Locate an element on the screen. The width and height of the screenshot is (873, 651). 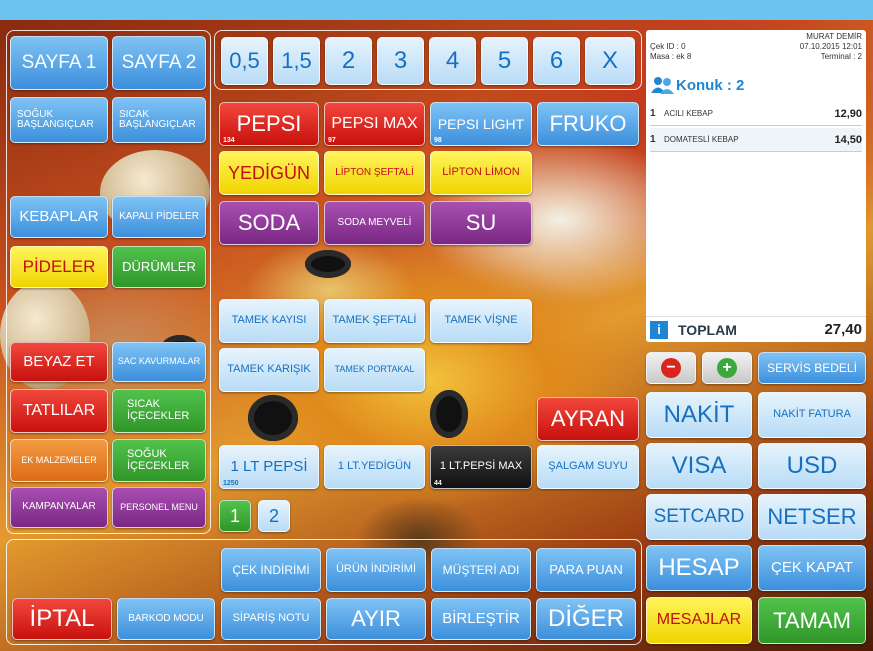
category-button: SICAK BAŞLANGIÇLAR is located at coordinates (159, 120).